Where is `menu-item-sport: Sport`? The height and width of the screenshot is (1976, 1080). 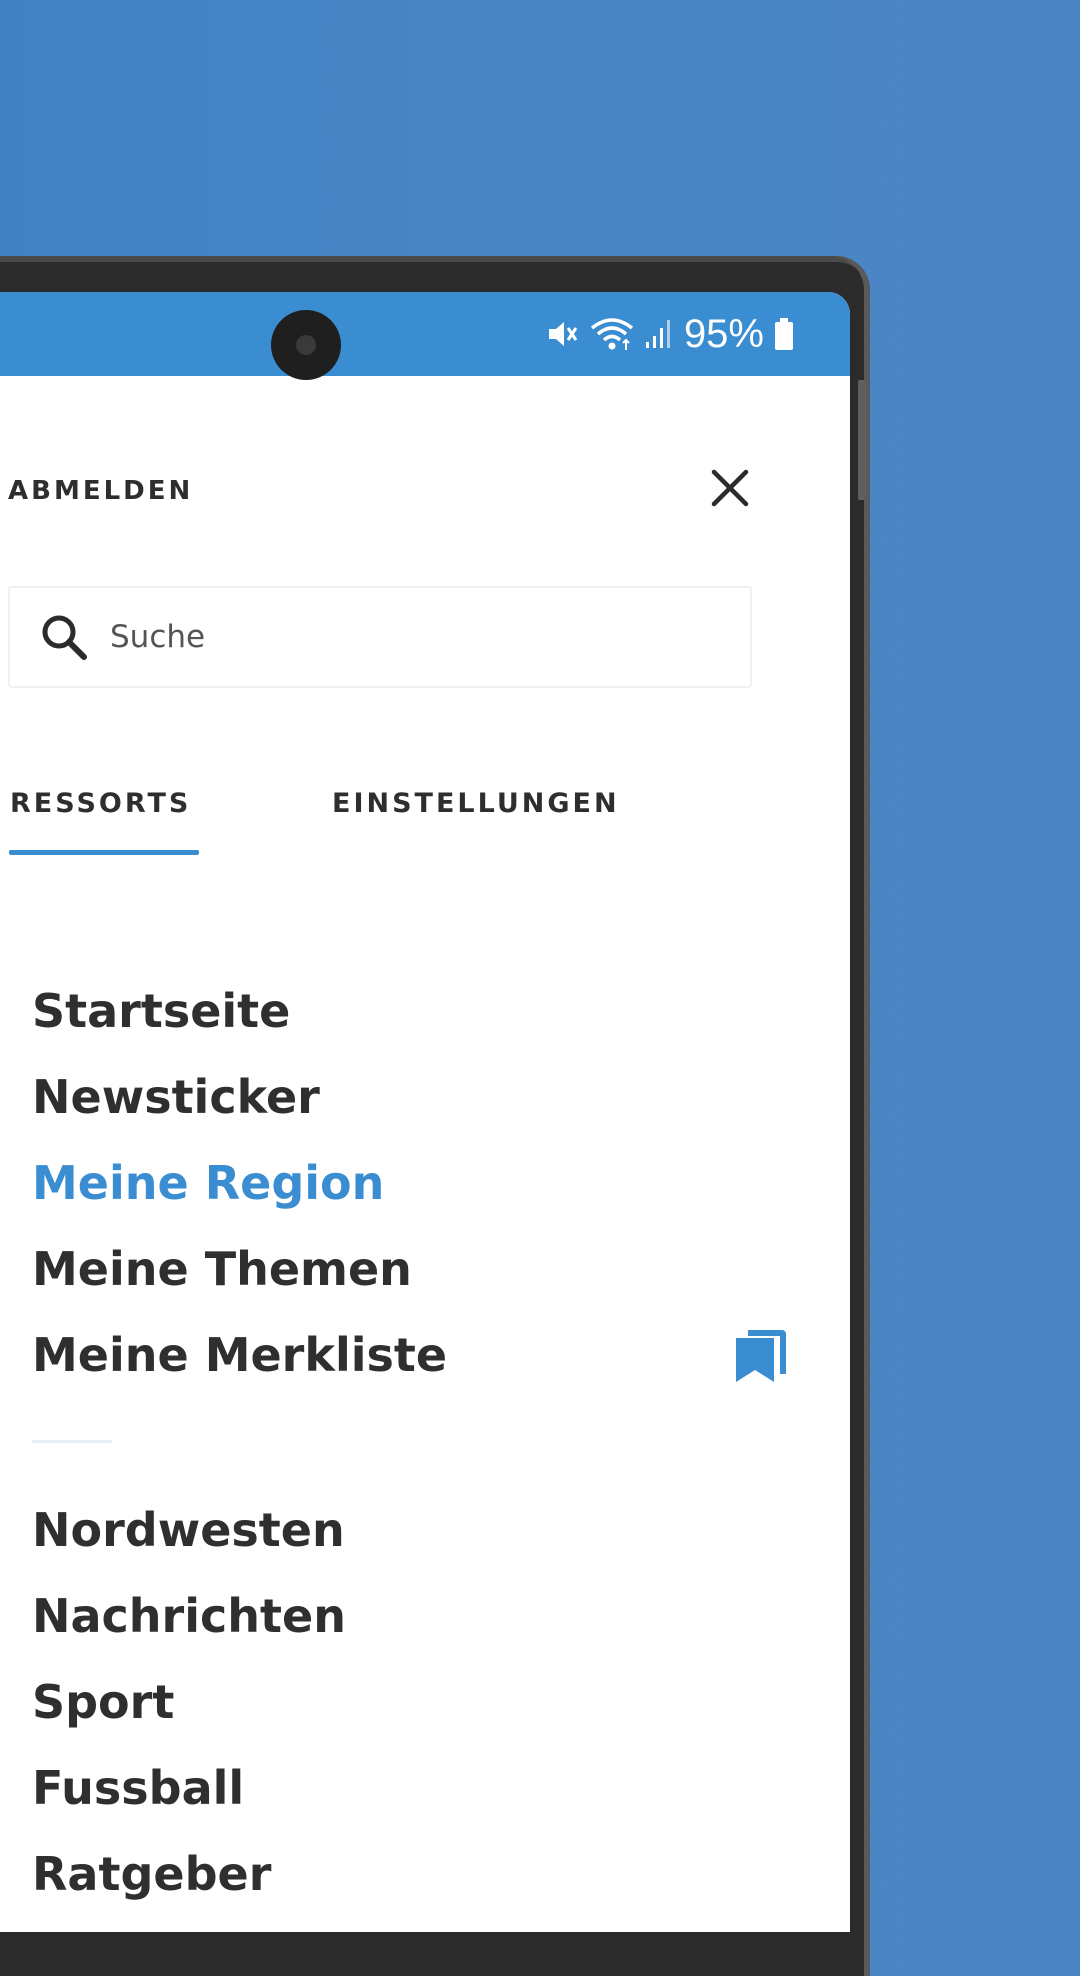 menu-item-sport: Sport is located at coordinates (239, 1702).